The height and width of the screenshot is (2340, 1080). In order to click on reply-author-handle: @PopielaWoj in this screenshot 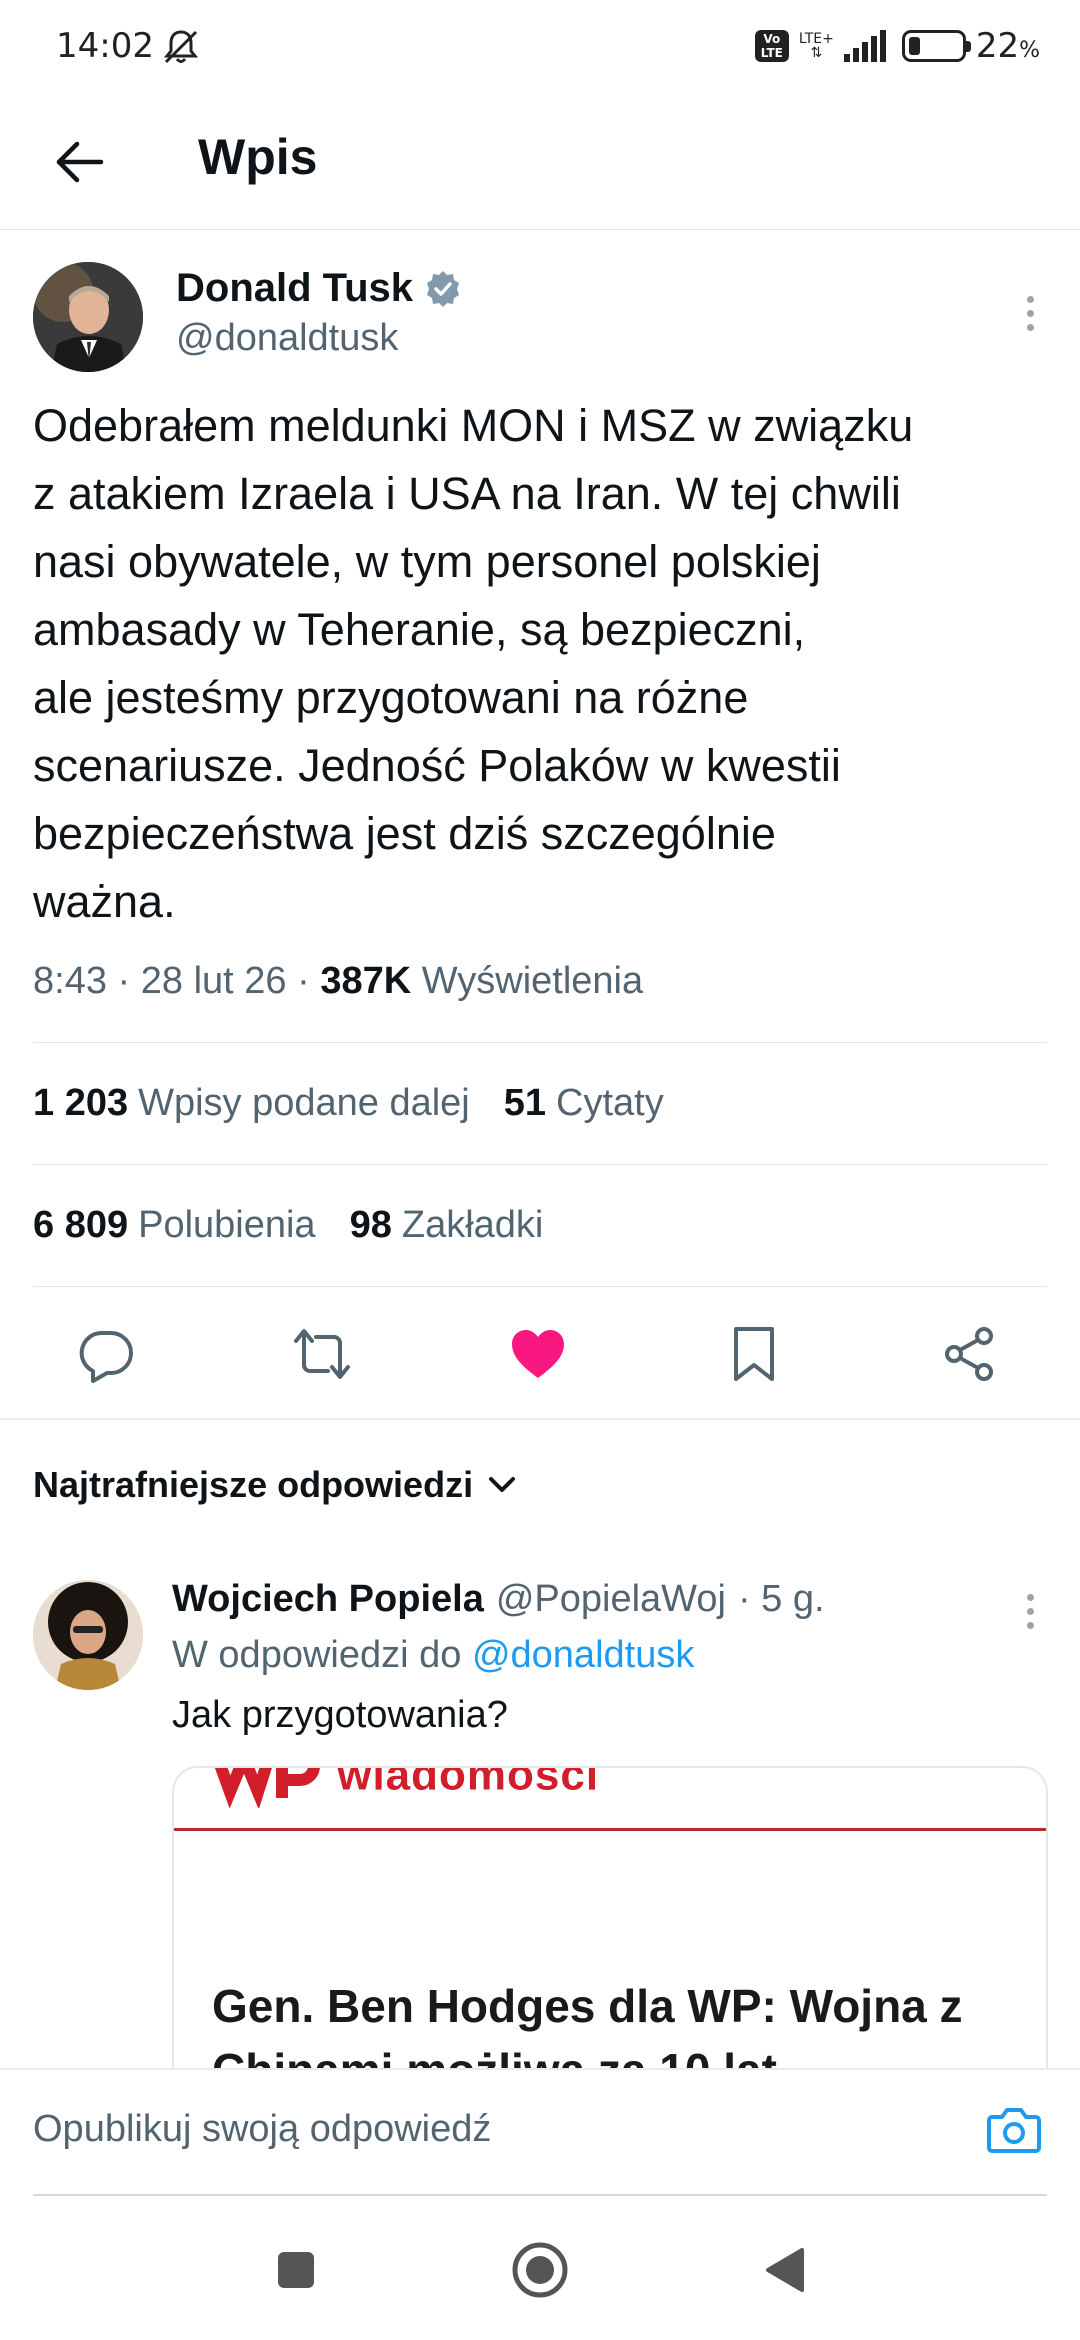, I will do `click(611, 1599)`.